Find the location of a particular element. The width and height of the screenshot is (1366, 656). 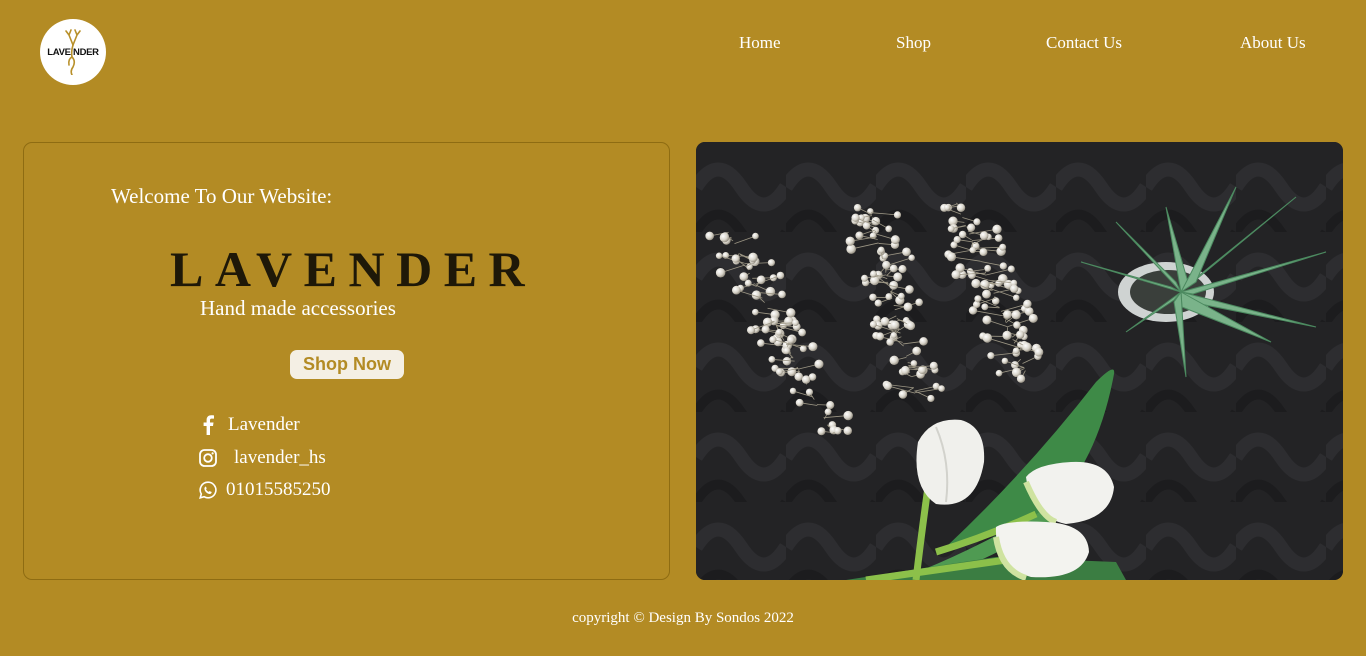

social-facebook: Lavender is located at coordinates (249, 425).